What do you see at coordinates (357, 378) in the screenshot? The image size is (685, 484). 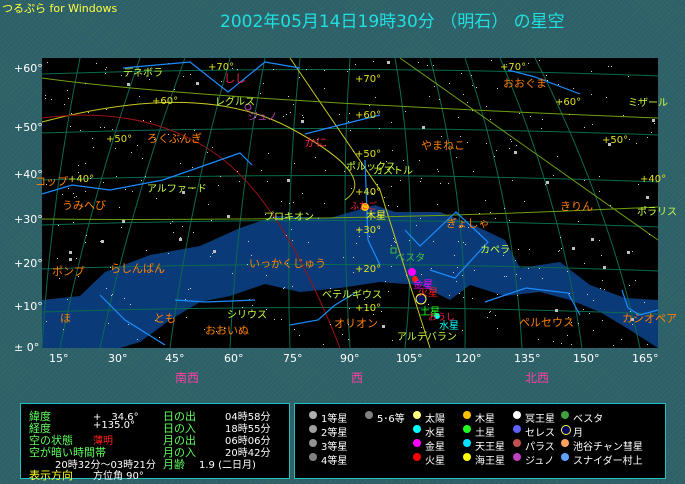 I see `direction-west: 西` at bounding box center [357, 378].